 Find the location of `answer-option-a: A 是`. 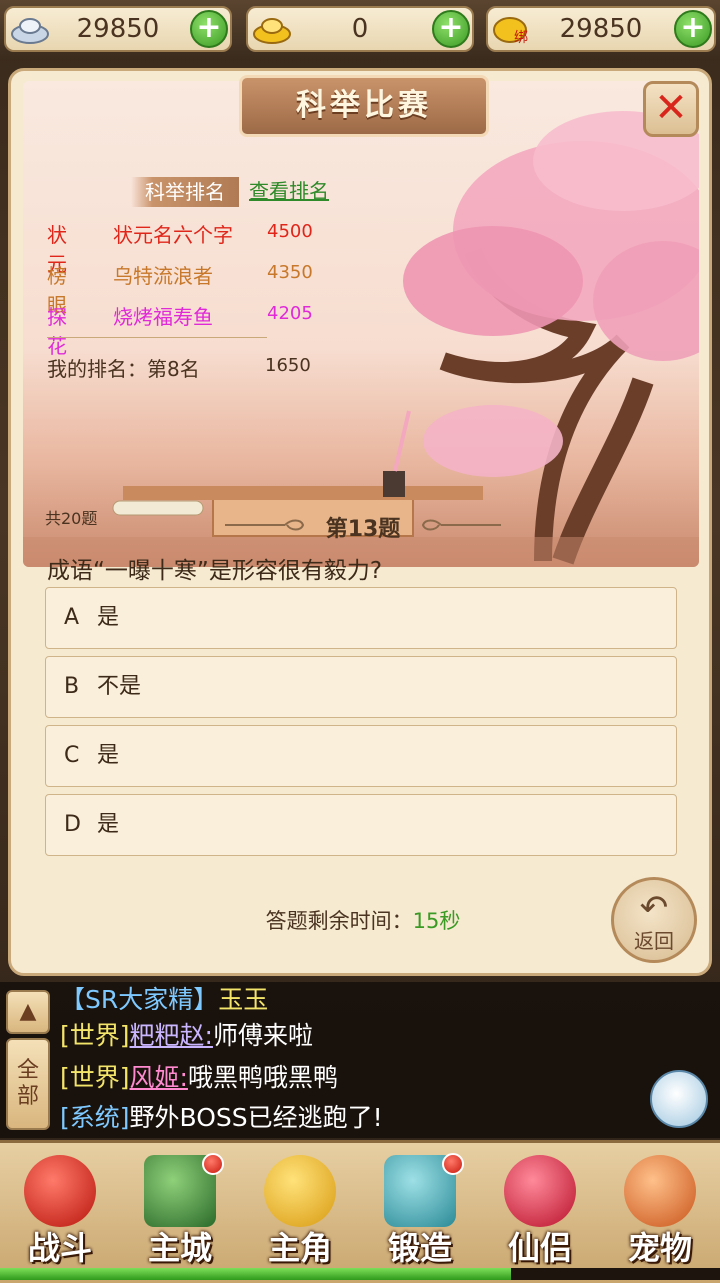

answer-option-a: A 是 is located at coordinates (361, 618).